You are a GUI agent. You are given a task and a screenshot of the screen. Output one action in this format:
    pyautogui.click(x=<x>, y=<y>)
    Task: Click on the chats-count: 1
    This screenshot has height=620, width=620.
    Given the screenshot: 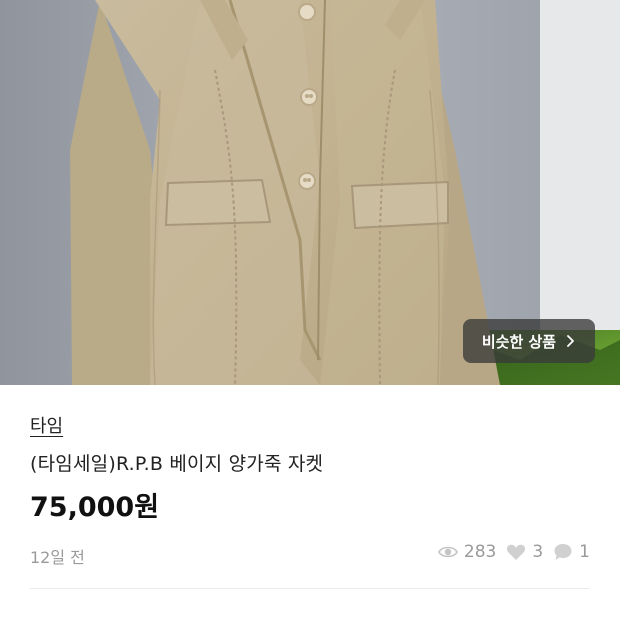 What is the action you would take?
    pyautogui.click(x=584, y=552)
    